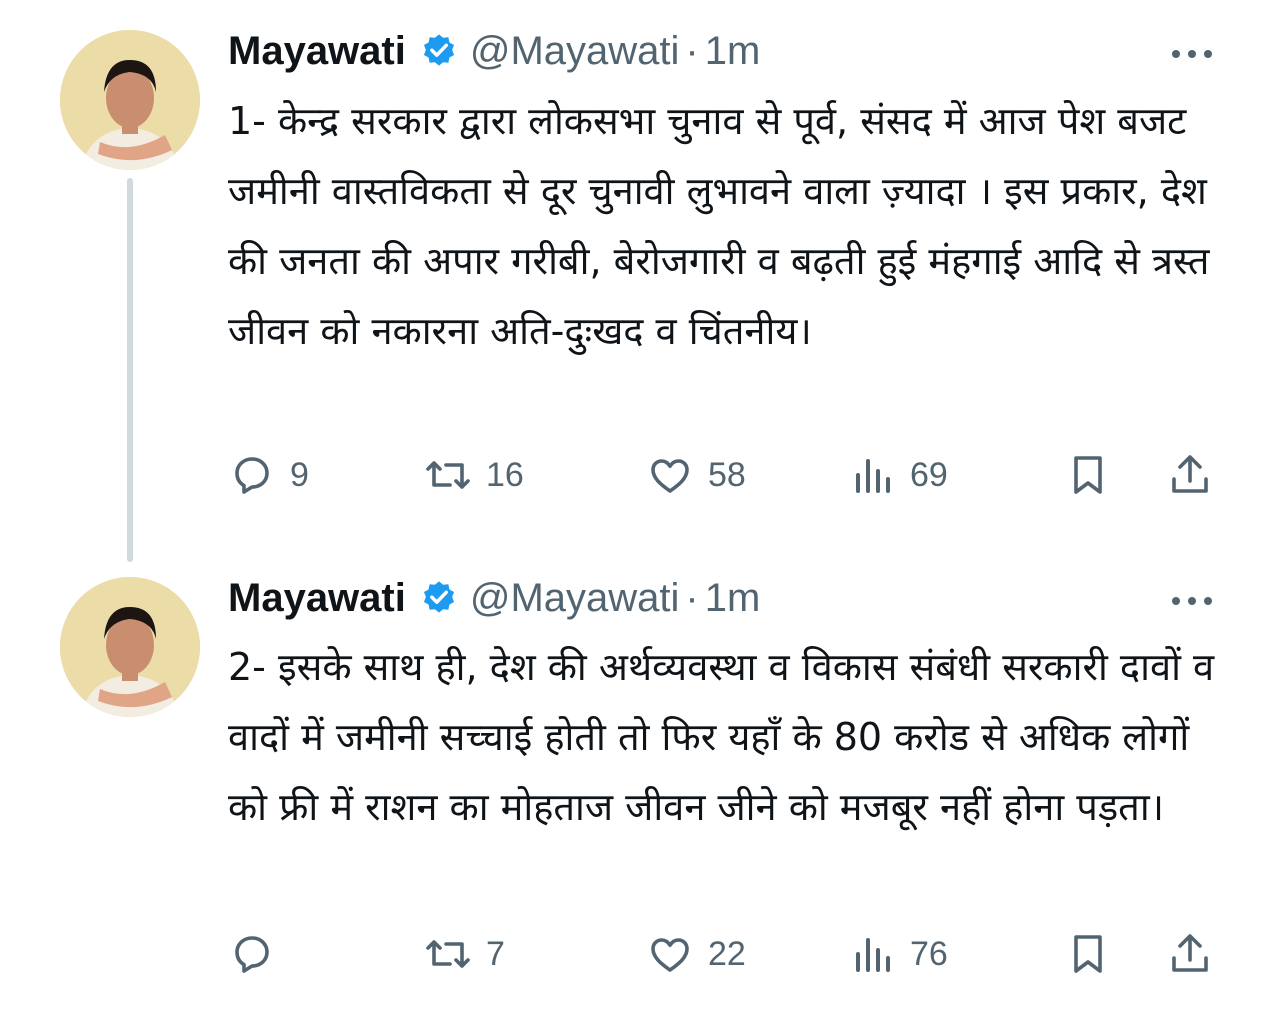 This screenshot has width=1280, height=1014. What do you see at coordinates (727, 953) in the screenshot?
I see `like-count: 22` at bounding box center [727, 953].